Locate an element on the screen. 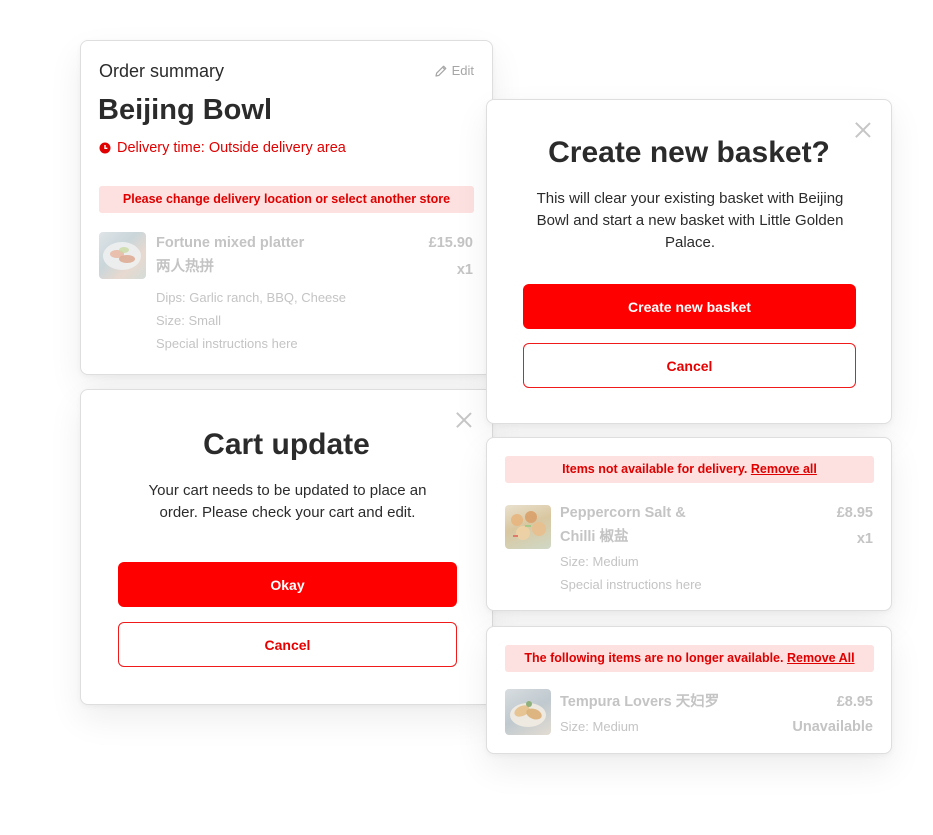  delivery-value: Outside delivery area is located at coordinates (277, 148).